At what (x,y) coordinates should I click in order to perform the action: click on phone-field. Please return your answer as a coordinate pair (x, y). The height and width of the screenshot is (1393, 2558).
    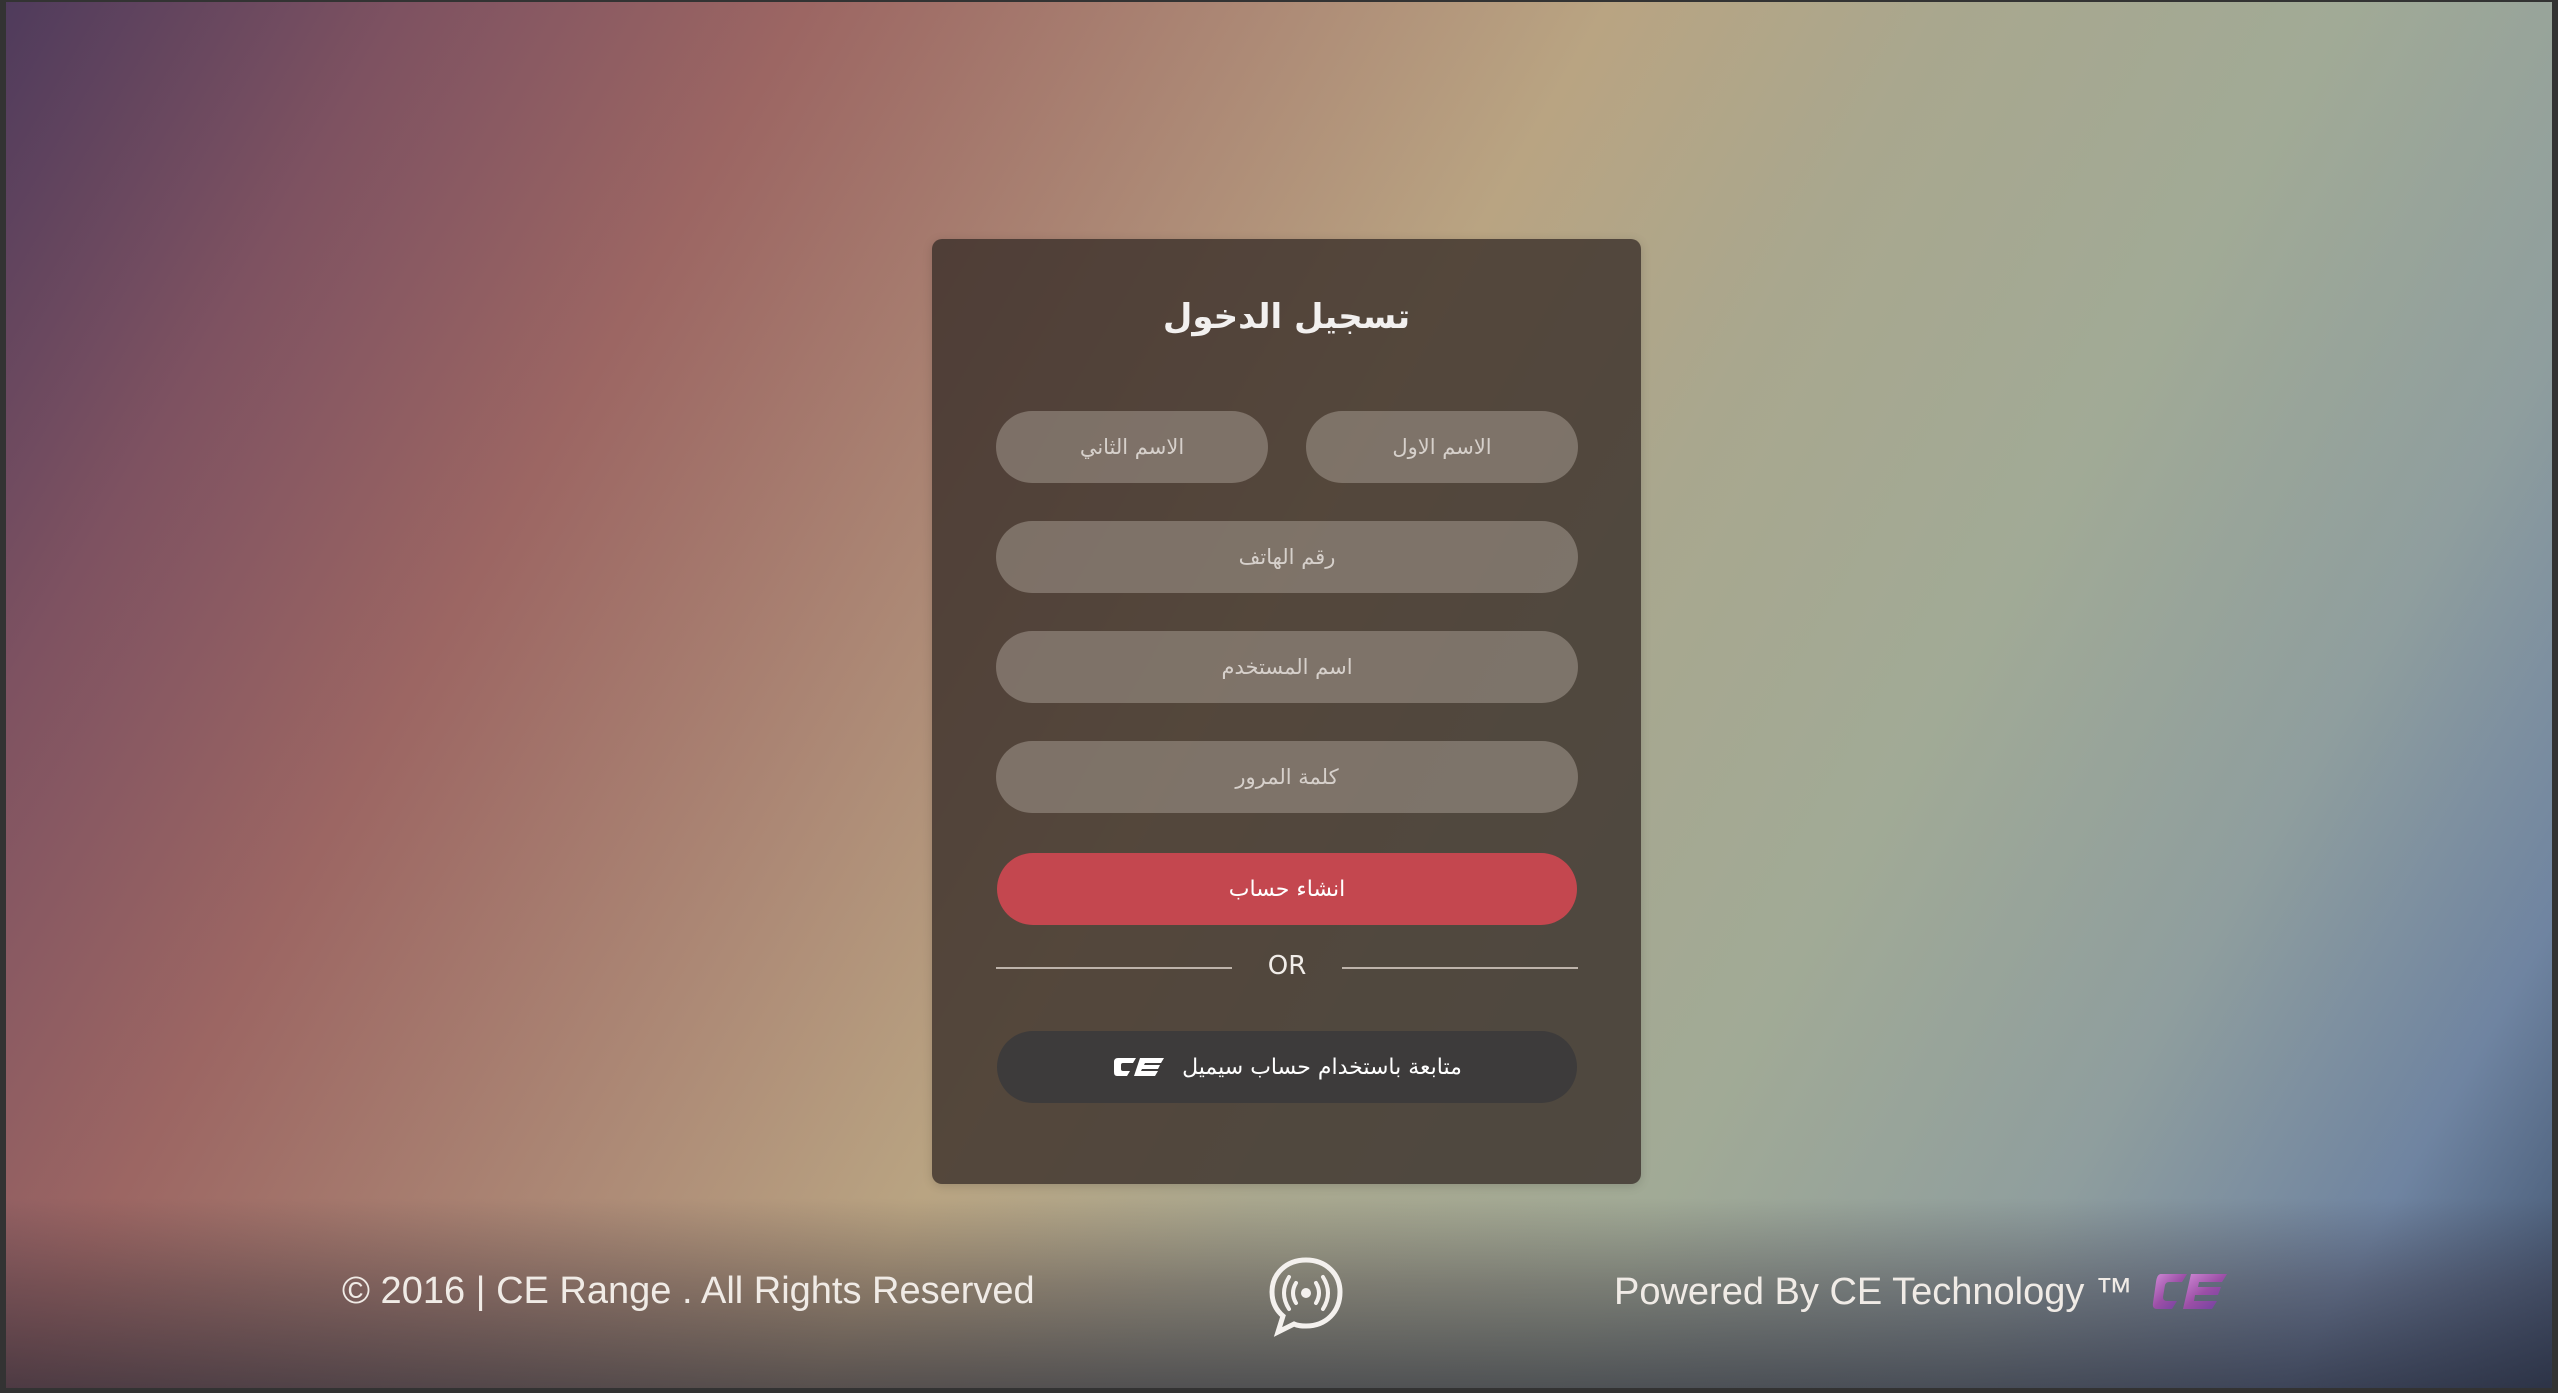
    Looking at the image, I should click on (1287, 557).